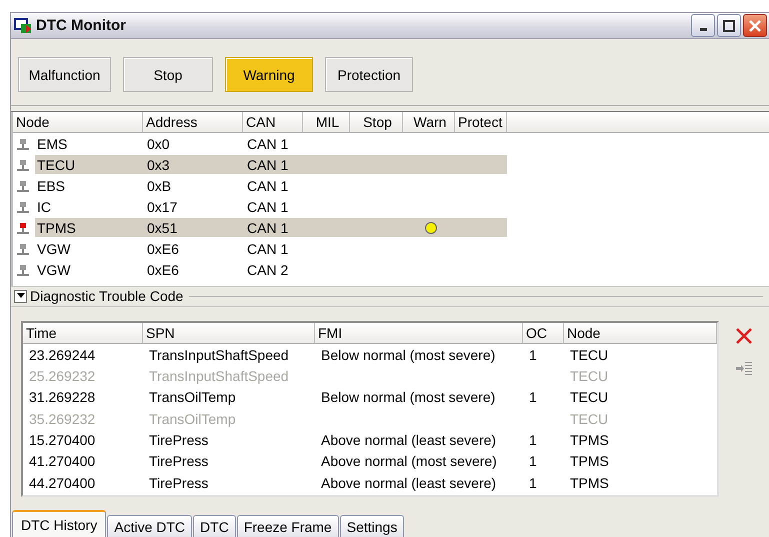 This screenshot has height=537, width=769. I want to click on table-cell: 35.269232, so click(62, 418).